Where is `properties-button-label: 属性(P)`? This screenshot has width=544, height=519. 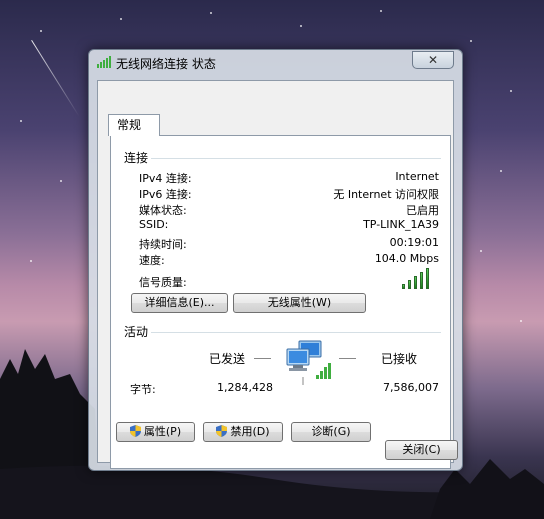
properties-button-label: 属性(P) is located at coordinates (162, 431).